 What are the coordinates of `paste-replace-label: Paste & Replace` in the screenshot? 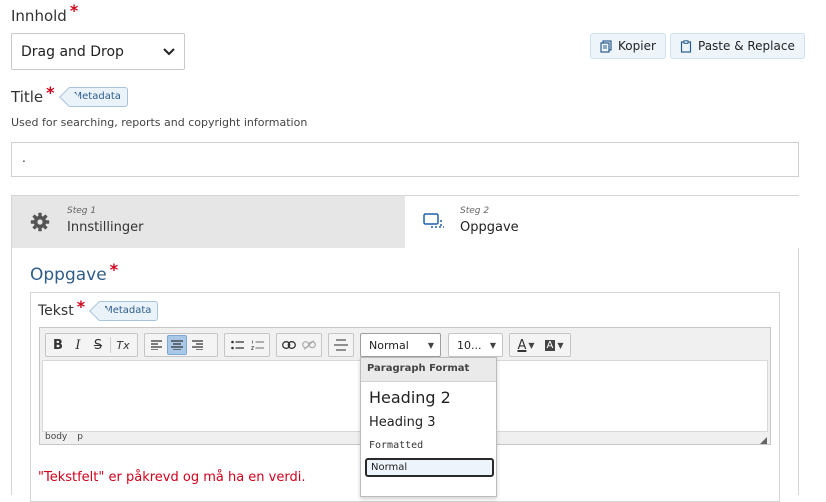 It's located at (746, 46).